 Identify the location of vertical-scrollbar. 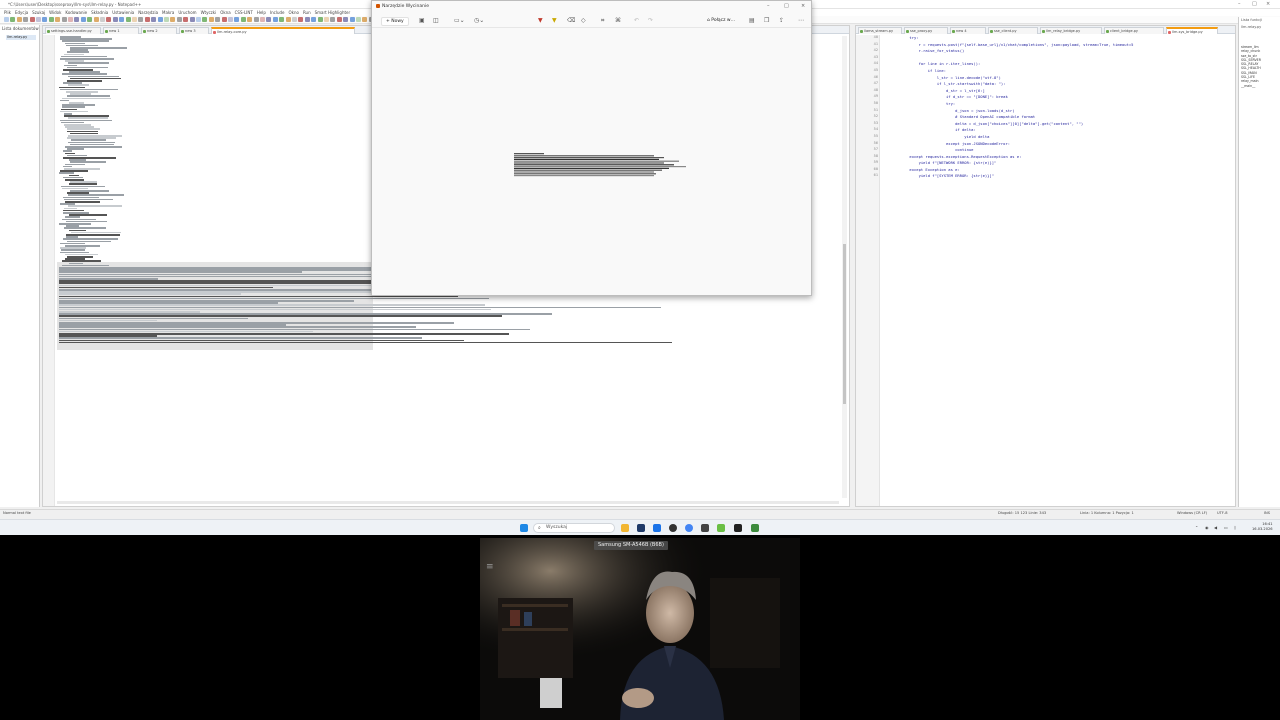
(844, 267).